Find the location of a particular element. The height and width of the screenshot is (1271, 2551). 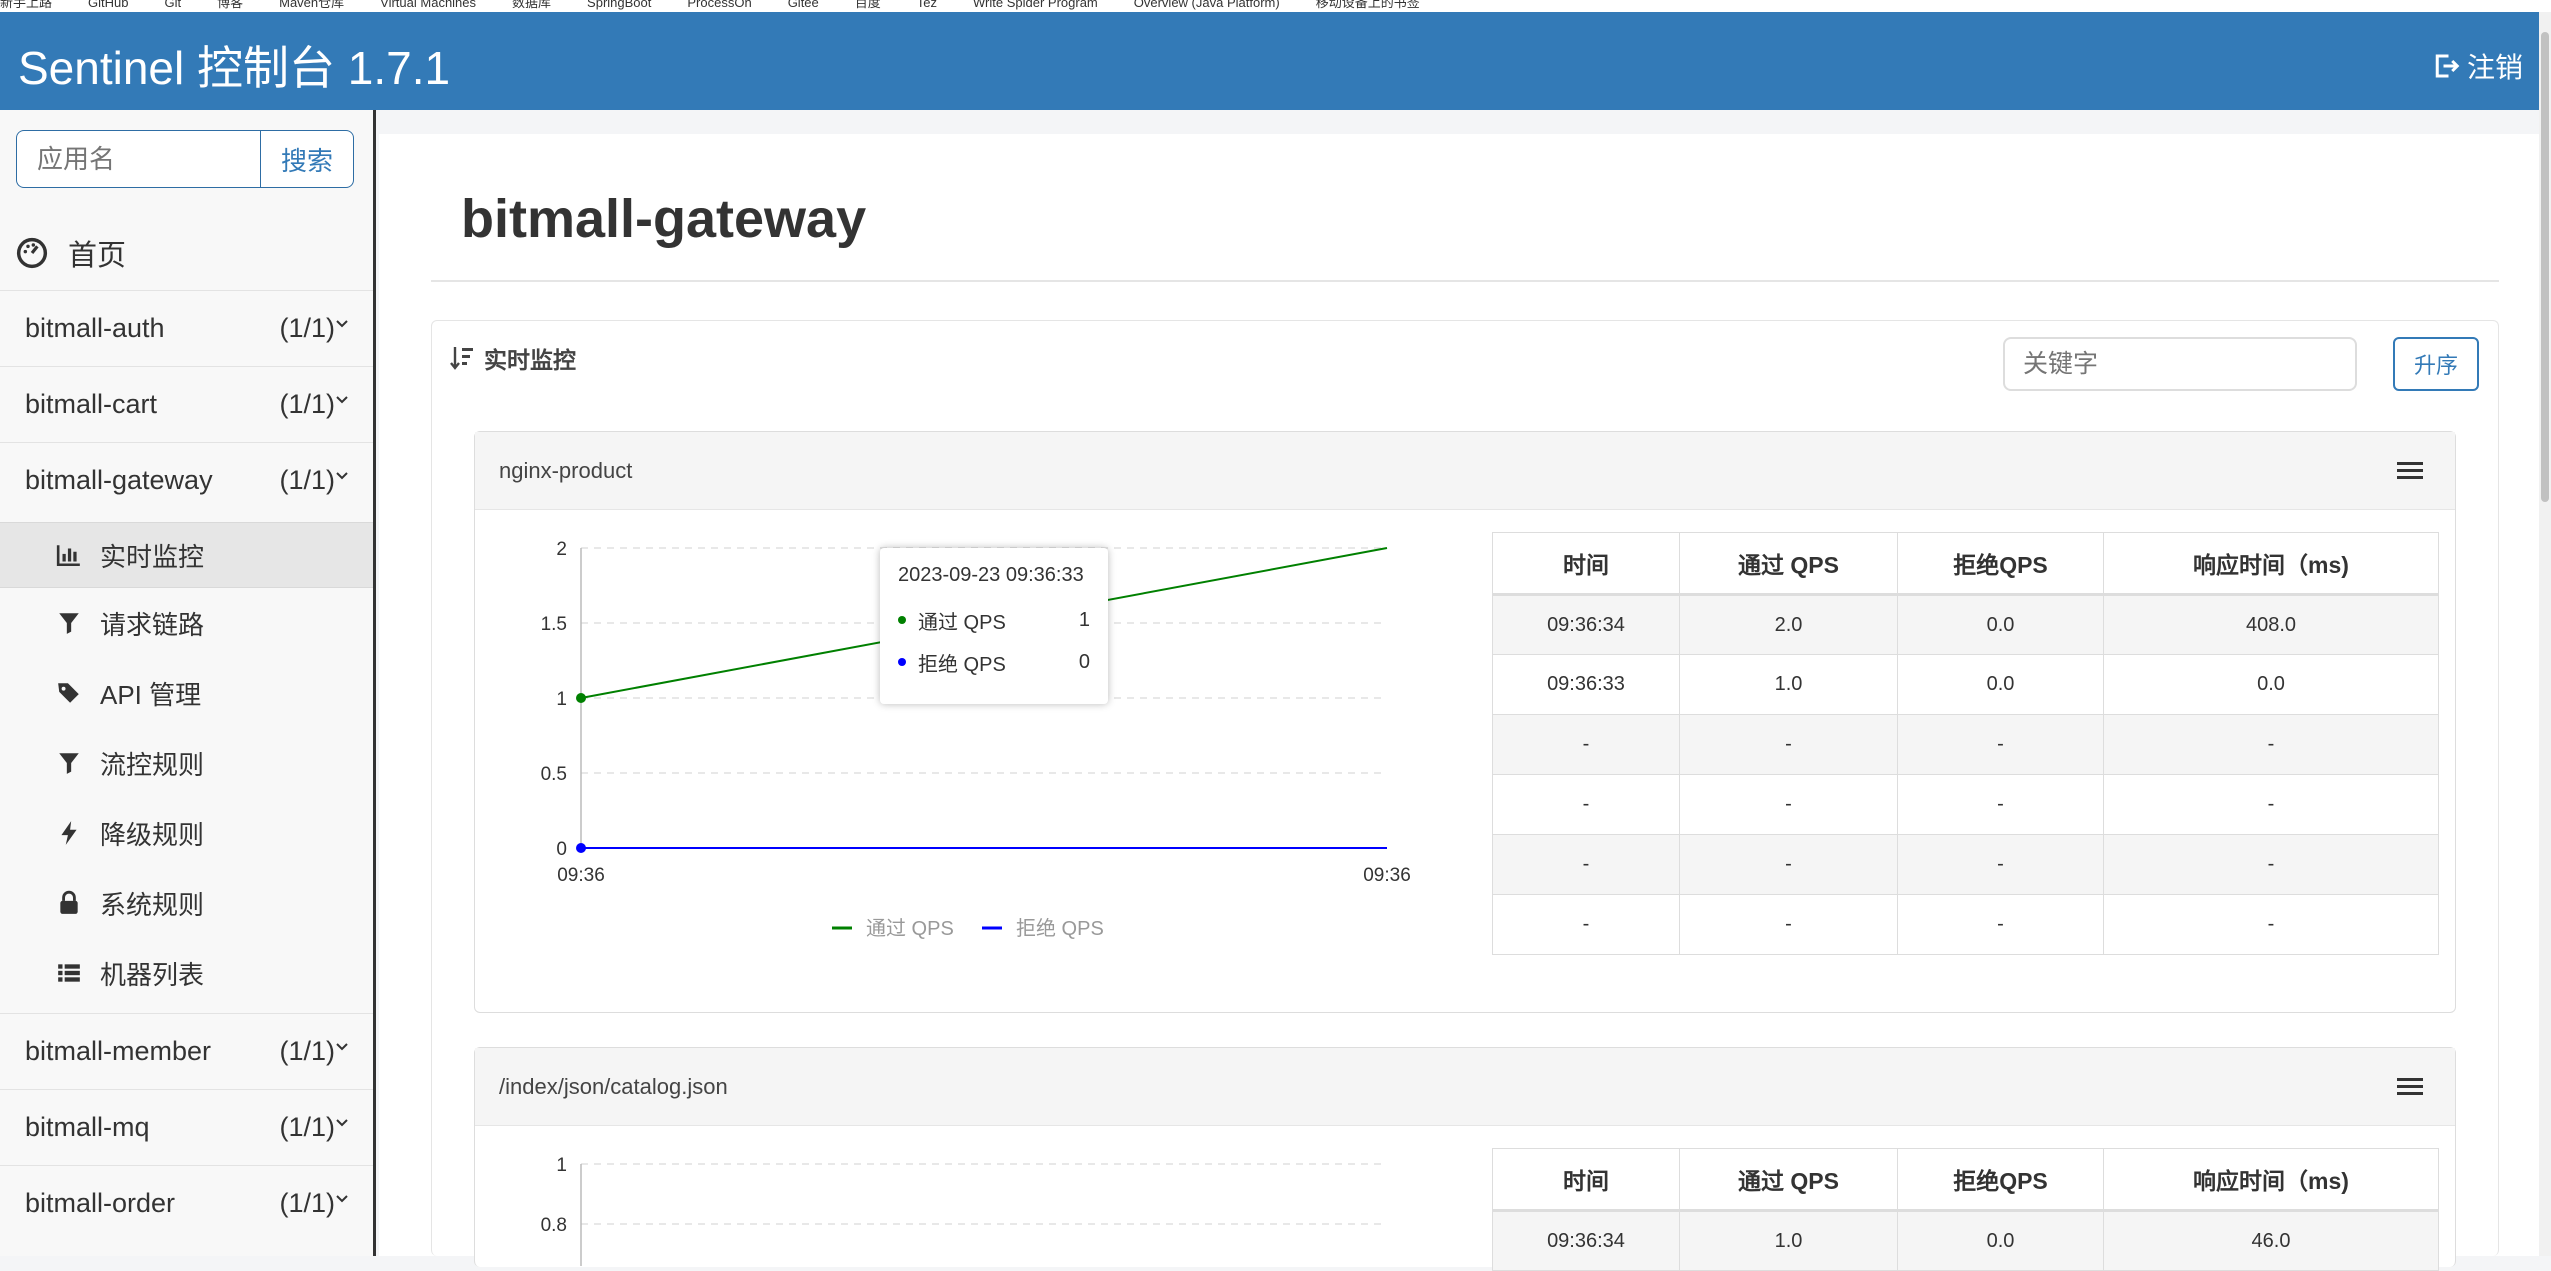

lock-icon is located at coordinates (69, 902).